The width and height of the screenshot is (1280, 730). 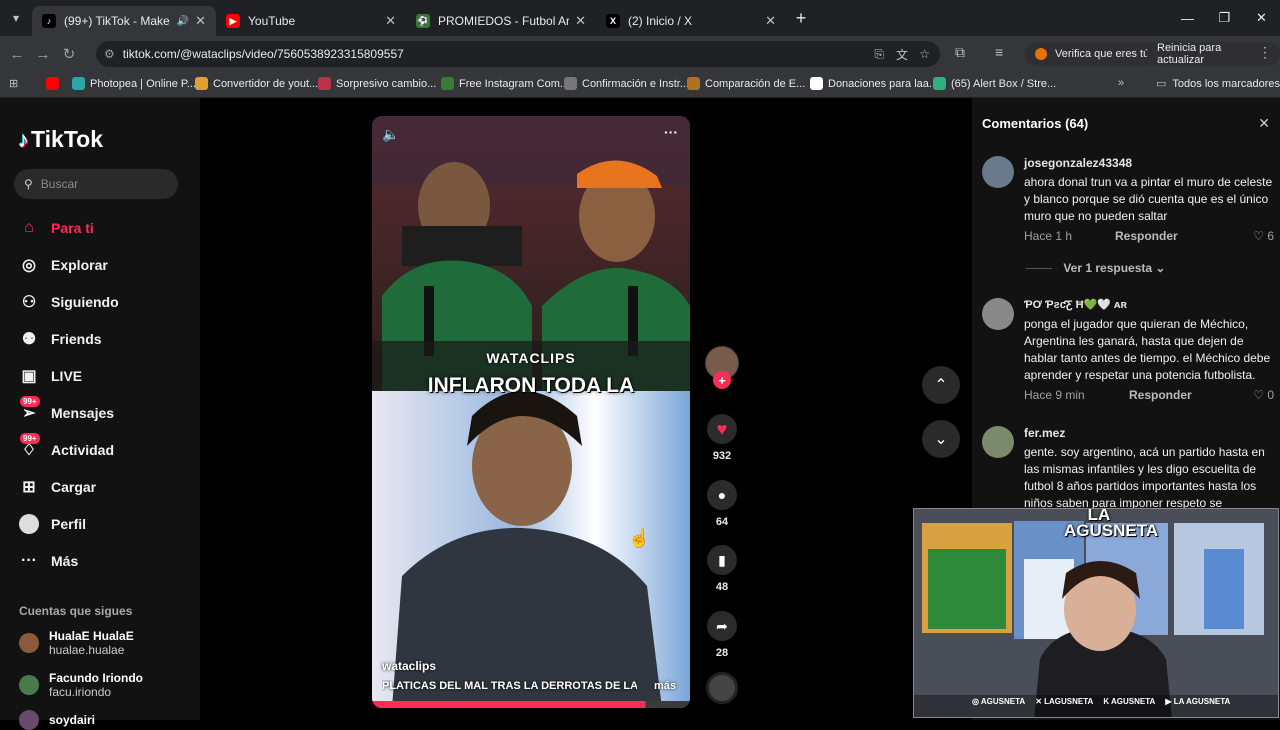 What do you see at coordinates (390, 134) in the screenshot?
I see `mute-icon: 🔈` at bounding box center [390, 134].